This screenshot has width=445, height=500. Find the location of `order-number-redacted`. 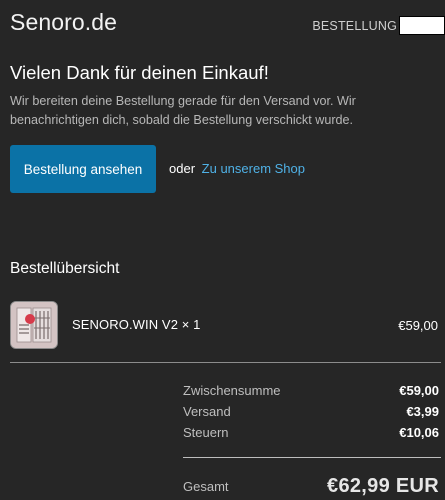

order-number-redacted is located at coordinates (422, 25).